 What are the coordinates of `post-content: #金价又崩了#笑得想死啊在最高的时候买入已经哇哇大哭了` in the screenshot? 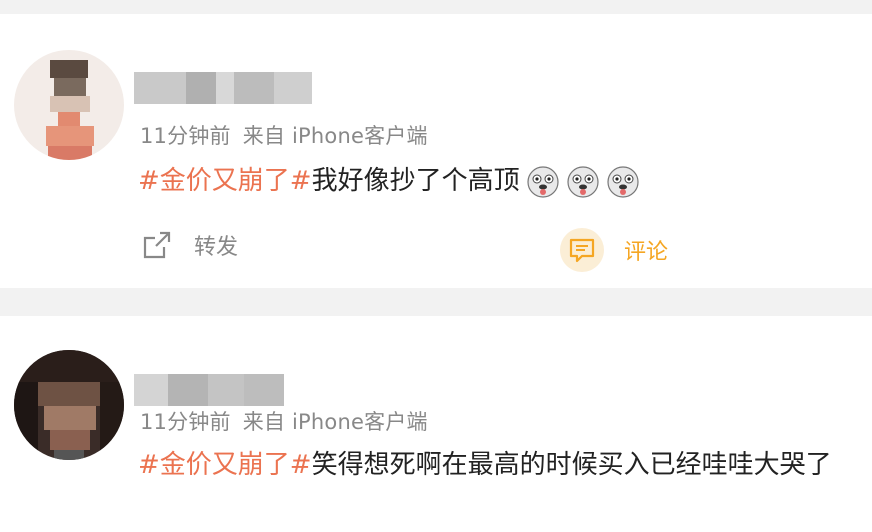 It's located at (485, 462).